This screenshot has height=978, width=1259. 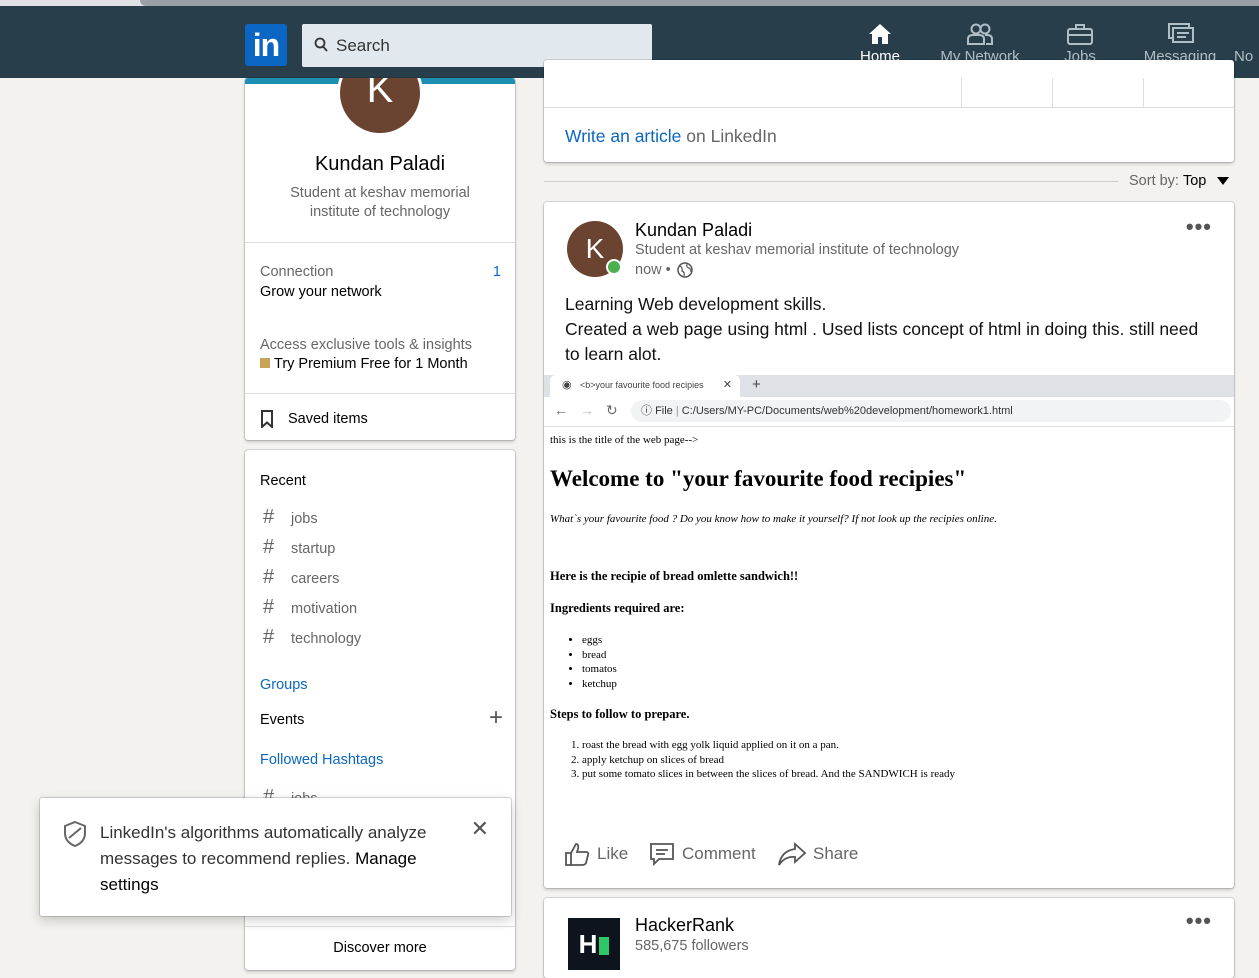 What do you see at coordinates (380, 948) in the screenshot?
I see `discover-more-link: Discover more` at bounding box center [380, 948].